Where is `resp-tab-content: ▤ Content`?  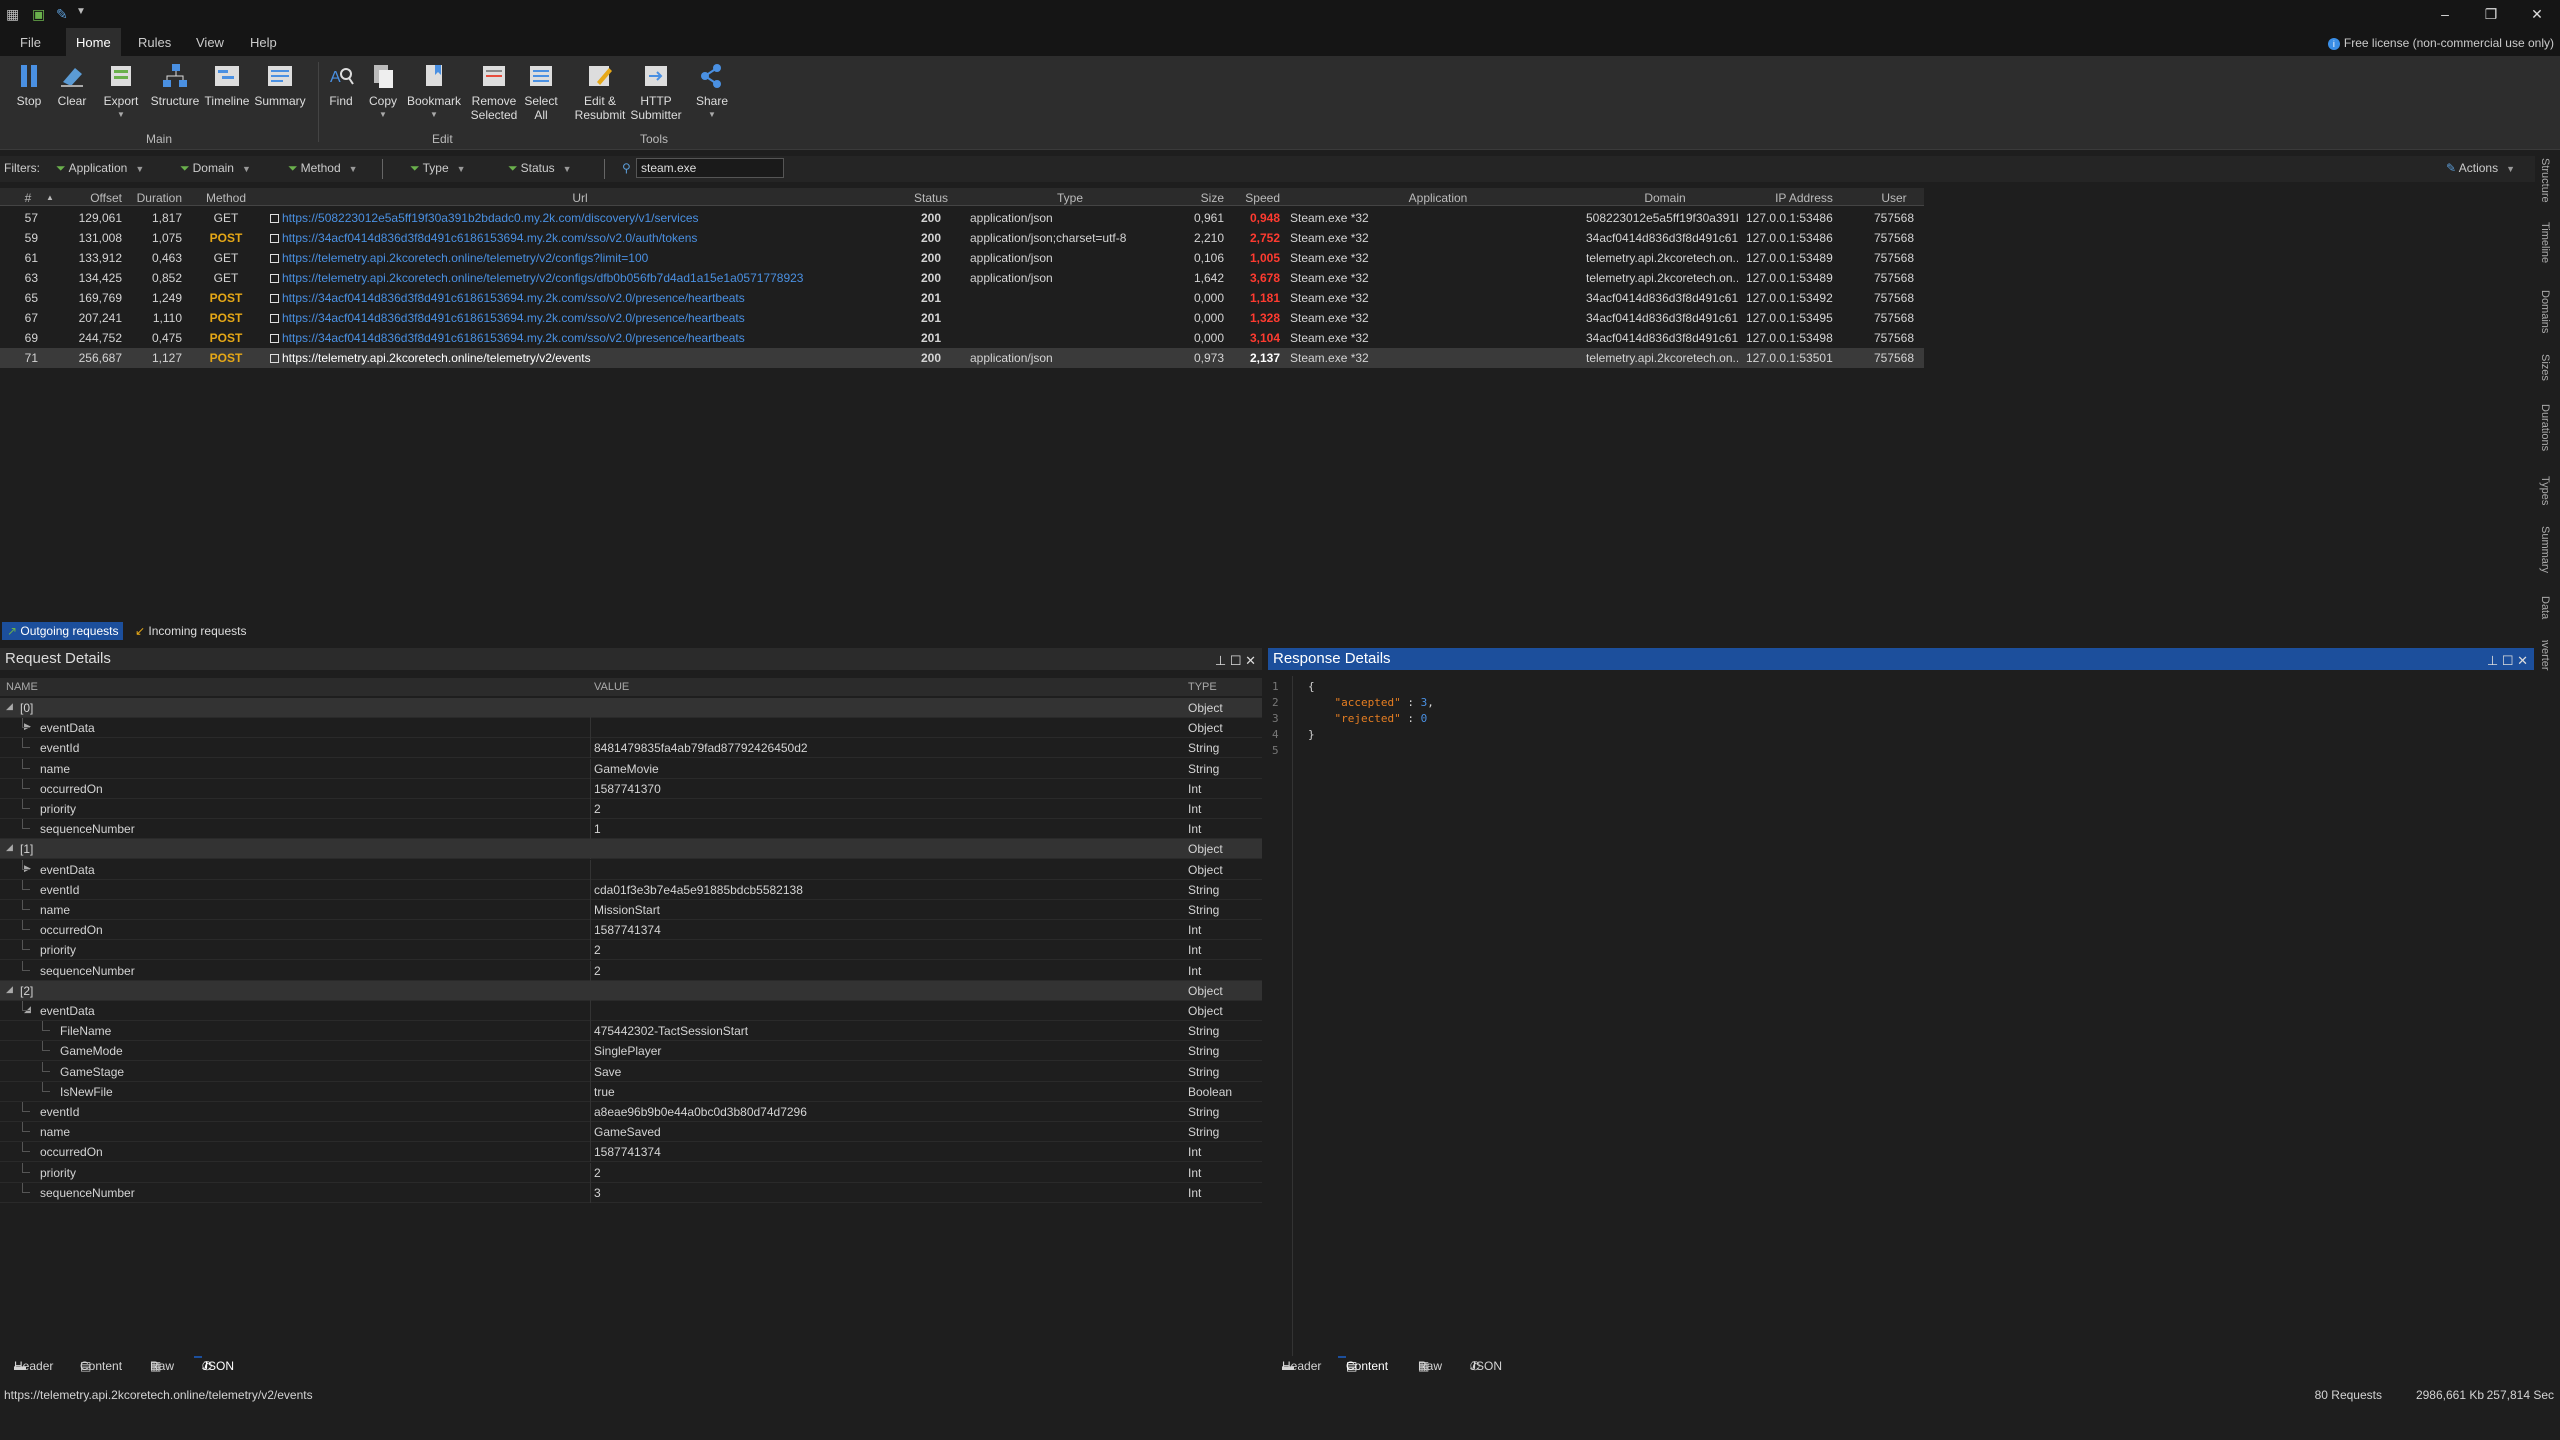
resp-tab-content: ▤ Content is located at coordinates (1363, 1364).